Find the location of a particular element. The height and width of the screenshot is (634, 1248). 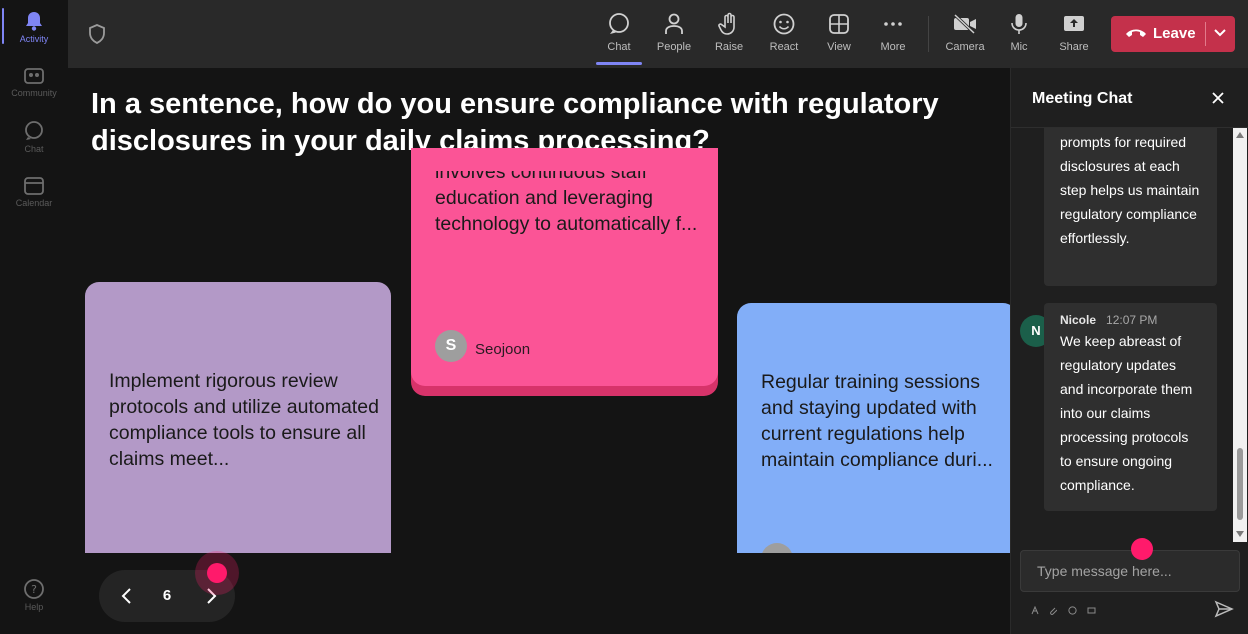

chat-scrollbar is located at coordinates (1240, 335).